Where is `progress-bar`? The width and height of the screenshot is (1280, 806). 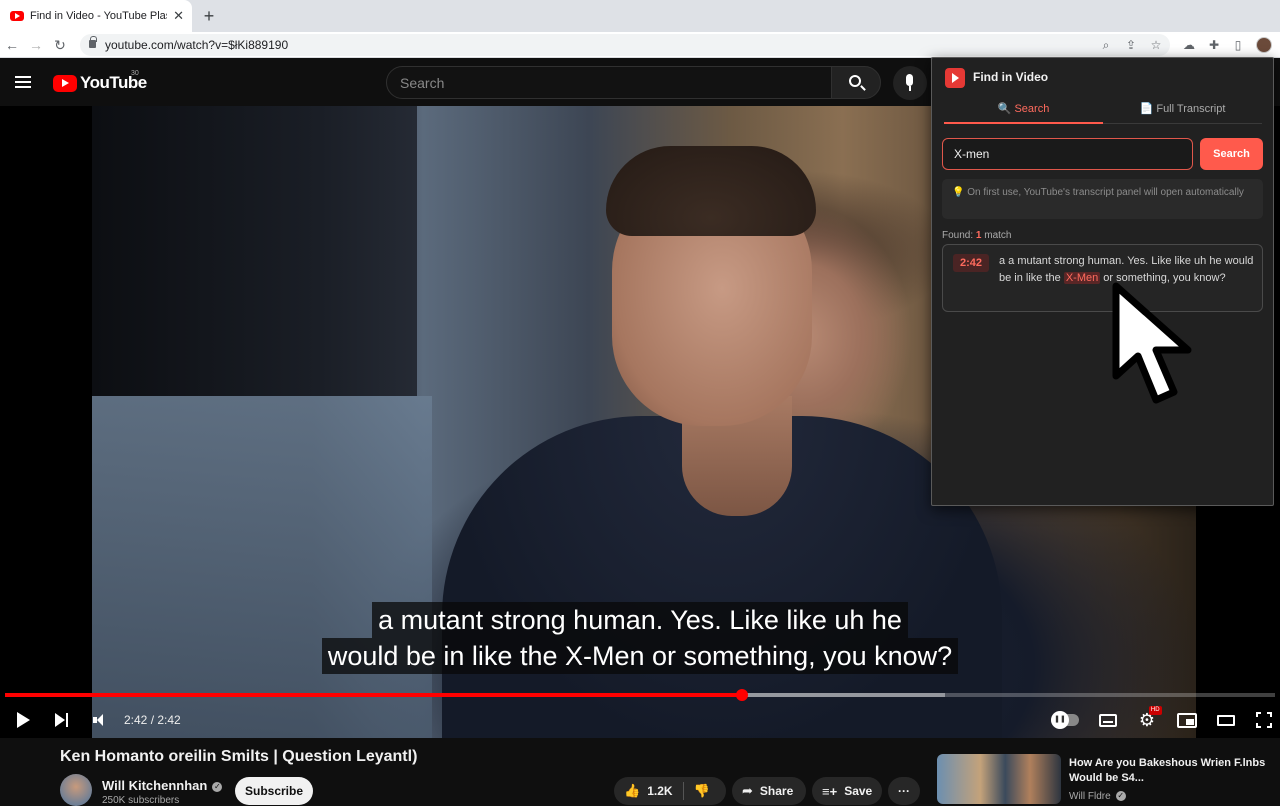
progress-bar is located at coordinates (640, 695).